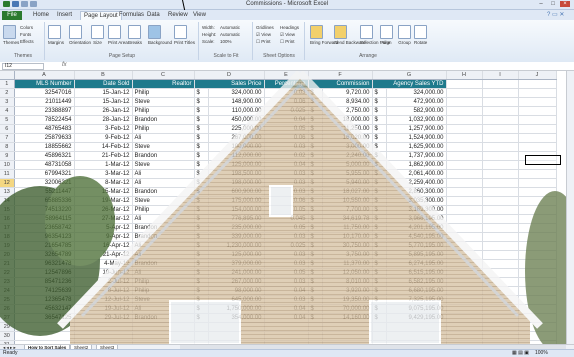 The image size is (574, 357). Describe the element at coordinates (226, 41) in the screenshot. I see `scale-spinner: 100%` at that location.